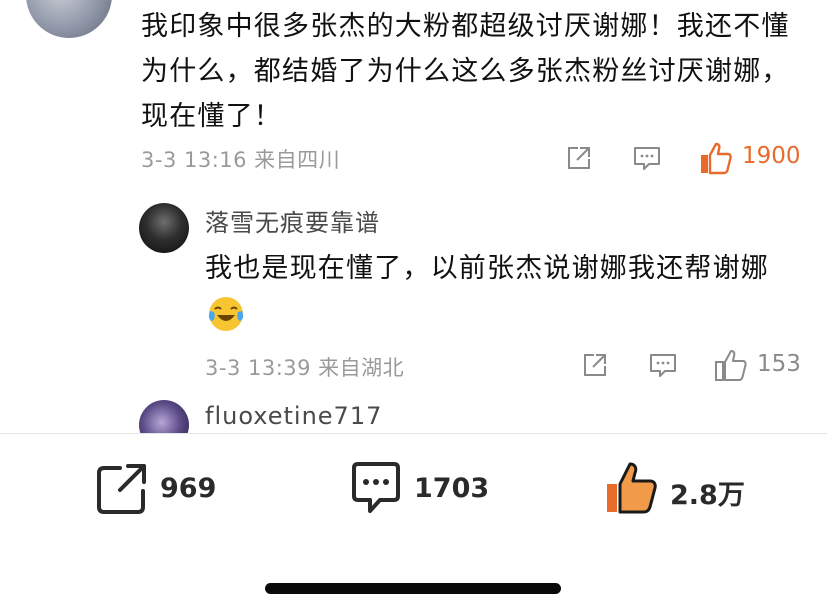 This screenshot has height=611, width=827. I want to click on reply-text: 我也是现在懂了，以前张杰说谢娜我还帮谢娜, so click(487, 268).